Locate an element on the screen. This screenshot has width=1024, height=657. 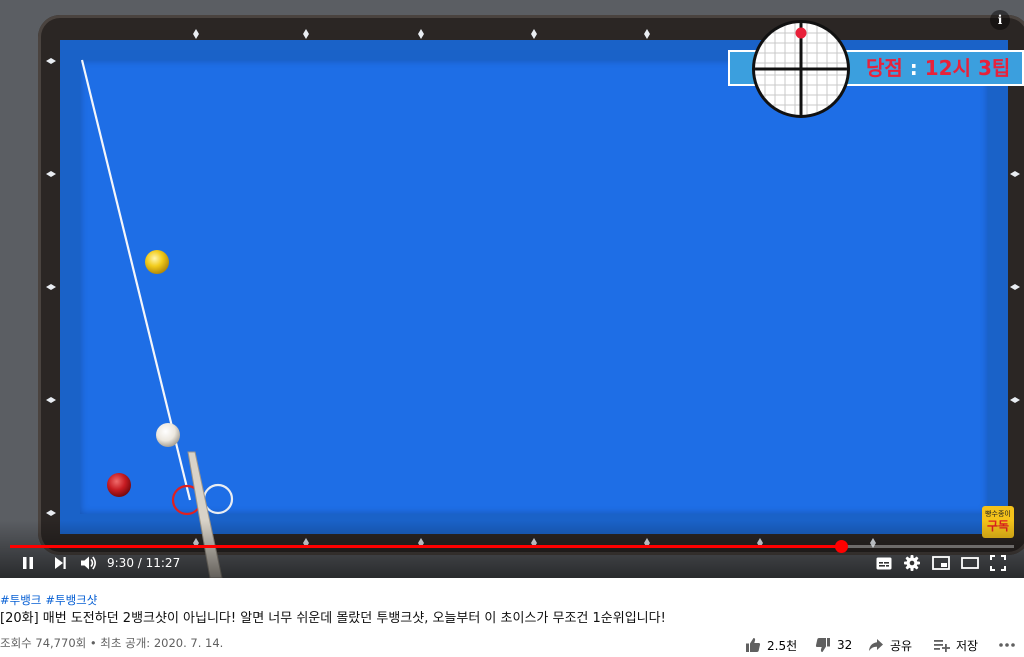
hashtag-link: #투뱅크샷 is located at coordinates (71, 600).